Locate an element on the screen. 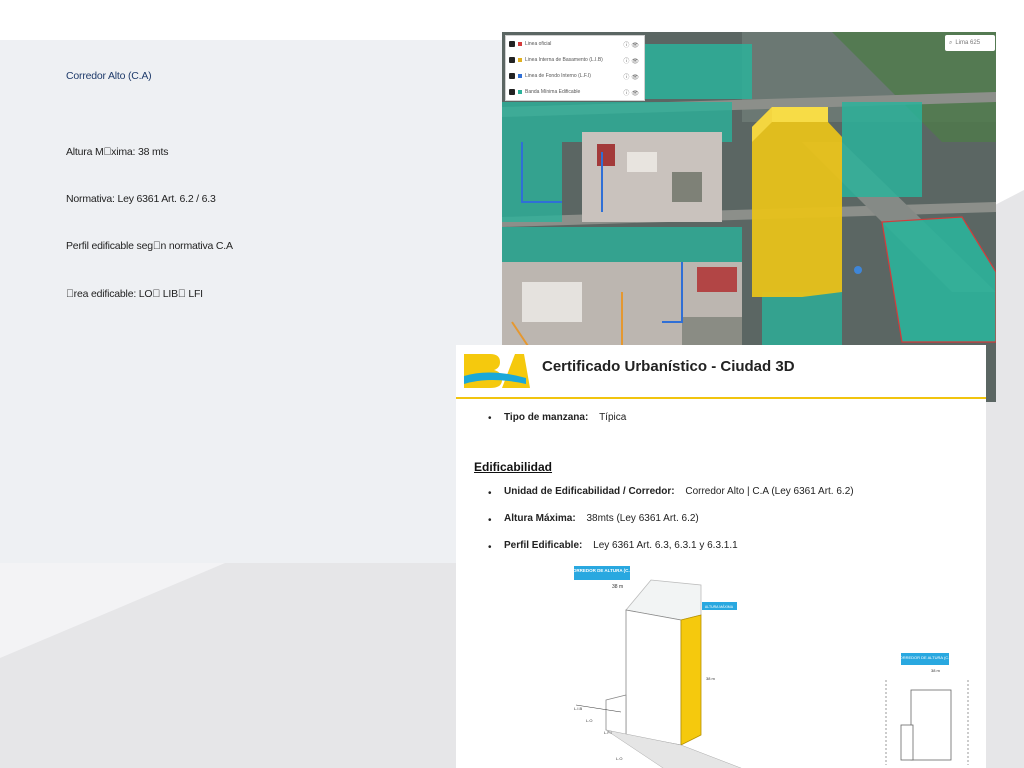  profile-label: Perfil Edificable: is located at coordinates (543, 545).